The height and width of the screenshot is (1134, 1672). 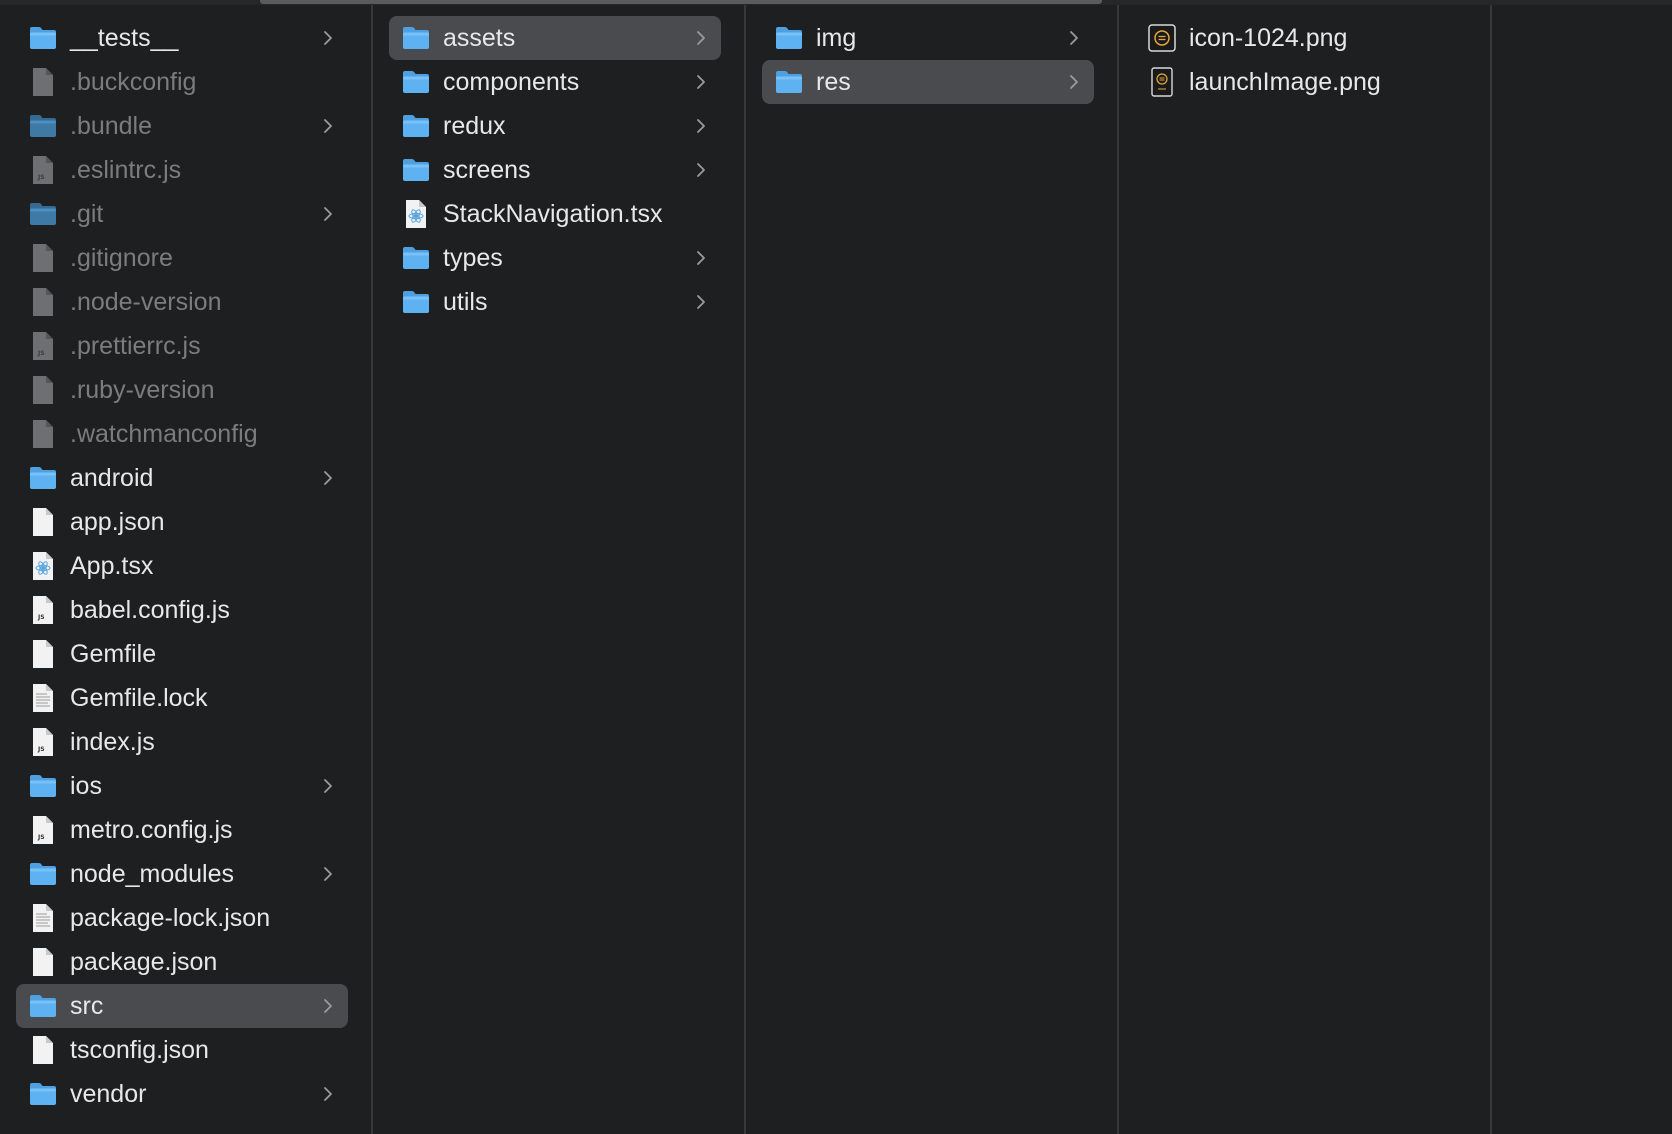 I want to click on folder-row-components: components, so click(x=555, y=82).